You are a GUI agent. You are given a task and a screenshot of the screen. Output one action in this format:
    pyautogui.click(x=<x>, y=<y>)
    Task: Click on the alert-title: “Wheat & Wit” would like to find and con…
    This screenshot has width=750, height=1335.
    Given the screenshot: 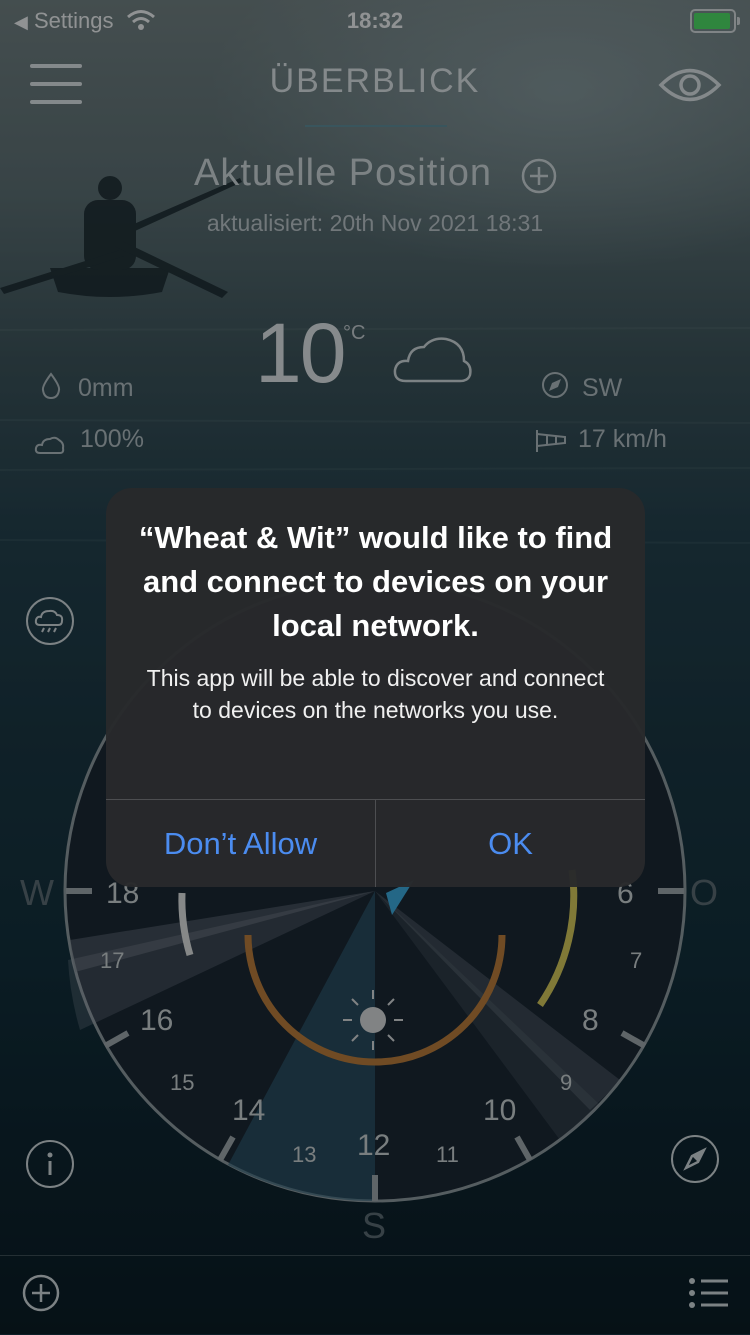 What is the action you would take?
    pyautogui.click(x=375, y=581)
    